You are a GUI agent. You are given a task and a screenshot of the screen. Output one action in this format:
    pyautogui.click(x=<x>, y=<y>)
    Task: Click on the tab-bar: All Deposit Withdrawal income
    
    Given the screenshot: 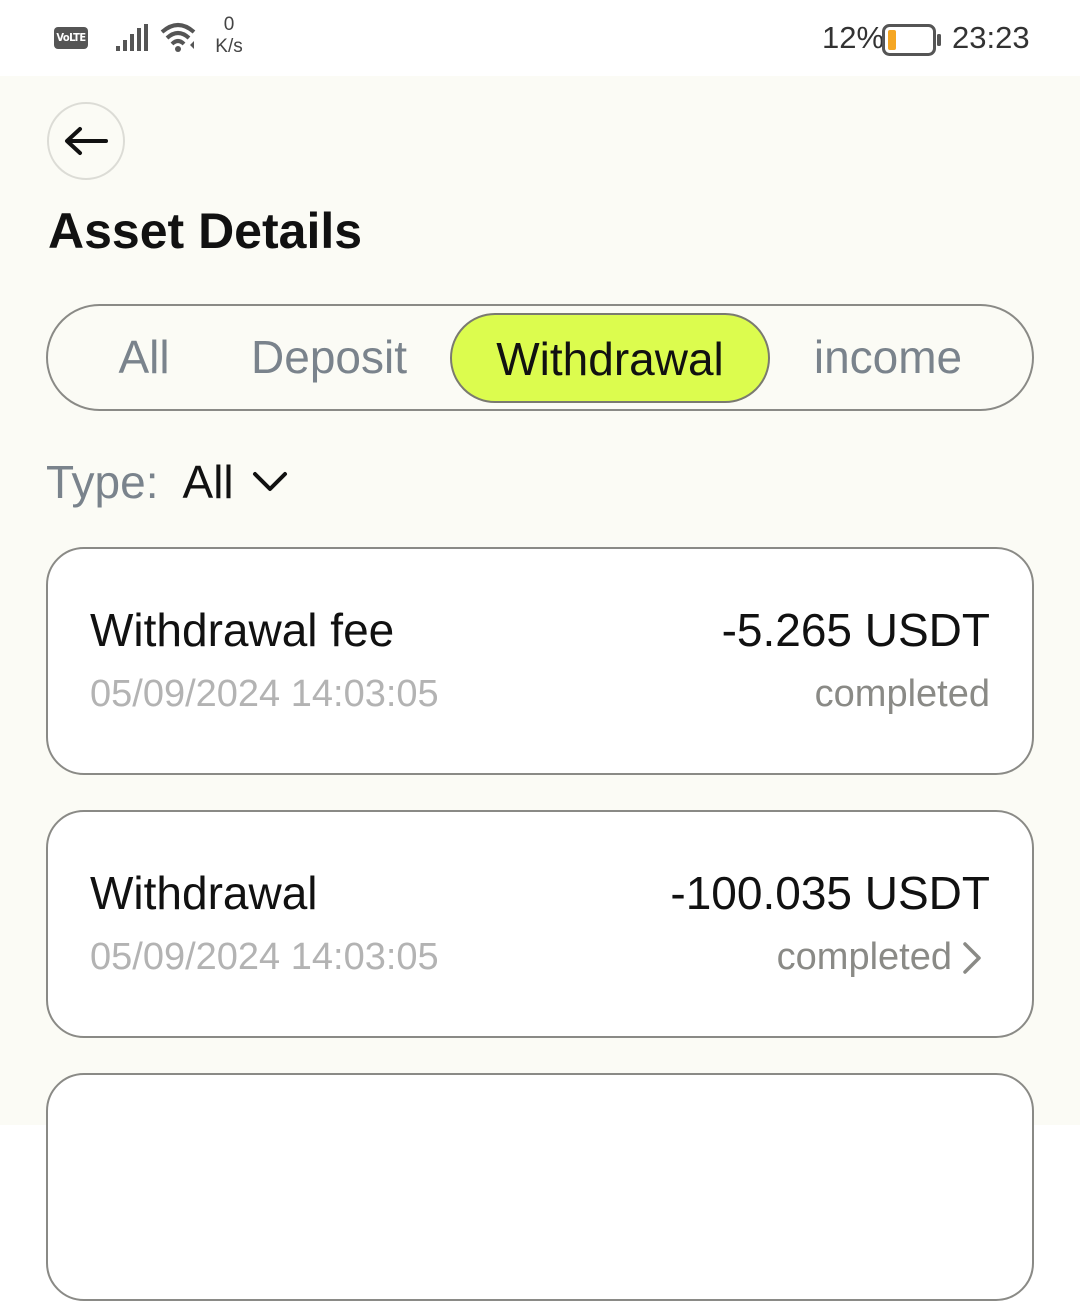 What is the action you would take?
    pyautogui.click(x=540, y=357)
    